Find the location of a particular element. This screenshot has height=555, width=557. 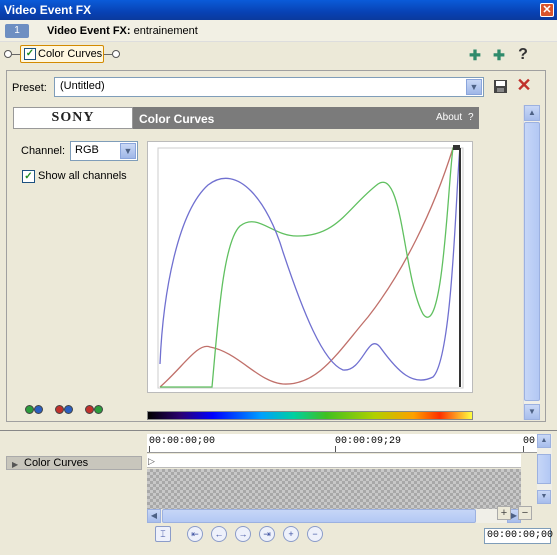

channel-value: RGB is located at coordinates (87, 150).